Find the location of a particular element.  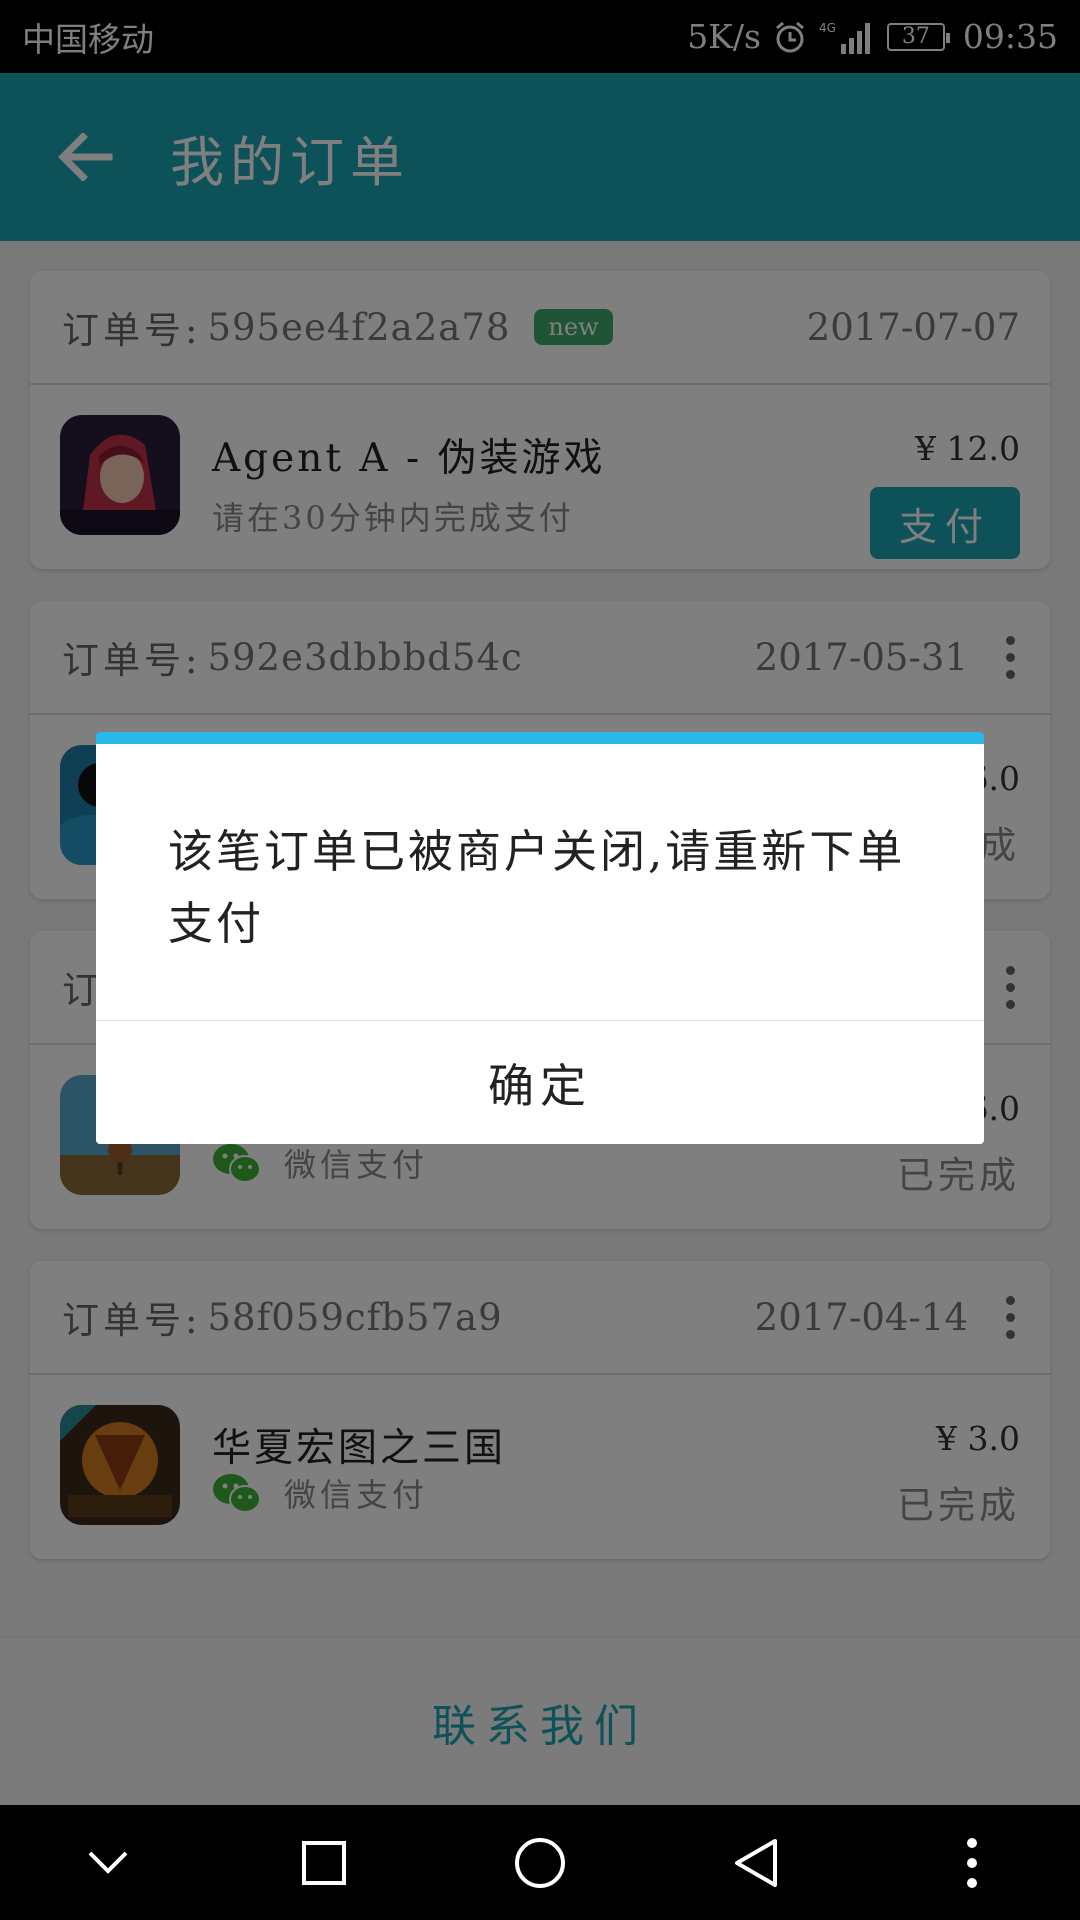

confirm-button: 确定 is located at coordinates (540, 1082).